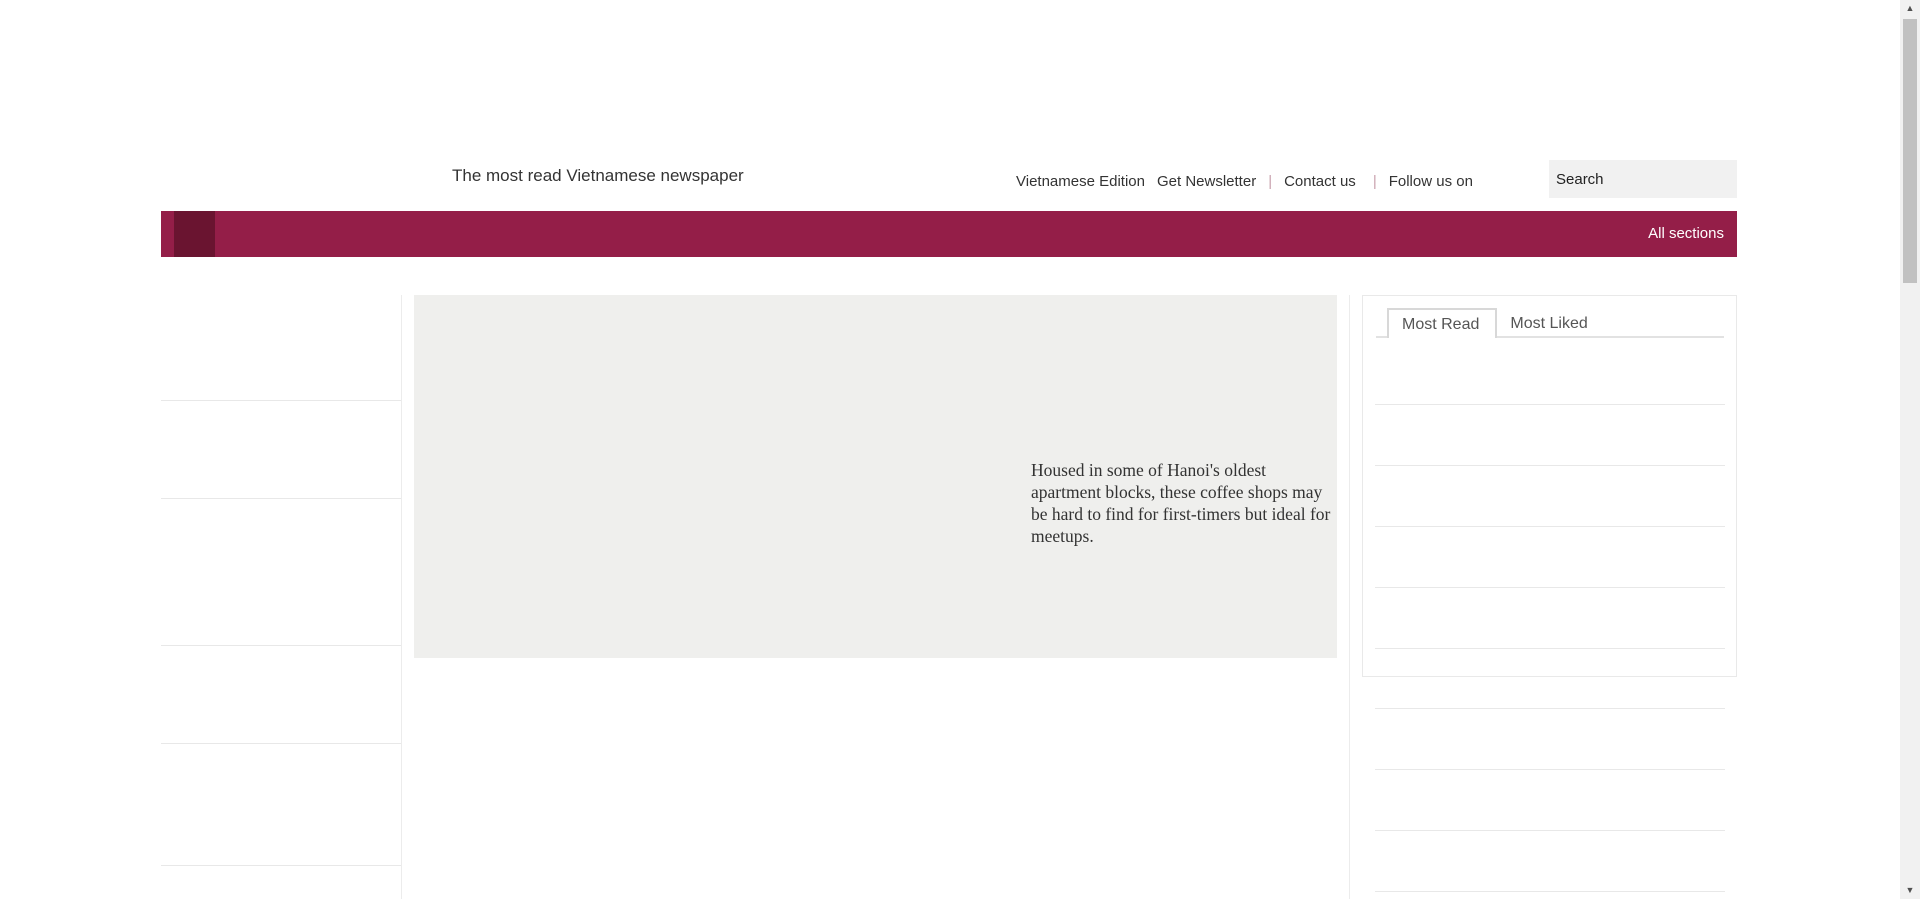 This screenshot has height=899, width=1920. What do you see at coordinates (1910, 151) in the screenshot?
I see `scroll-thumb` at bounding box center [1910, 151].